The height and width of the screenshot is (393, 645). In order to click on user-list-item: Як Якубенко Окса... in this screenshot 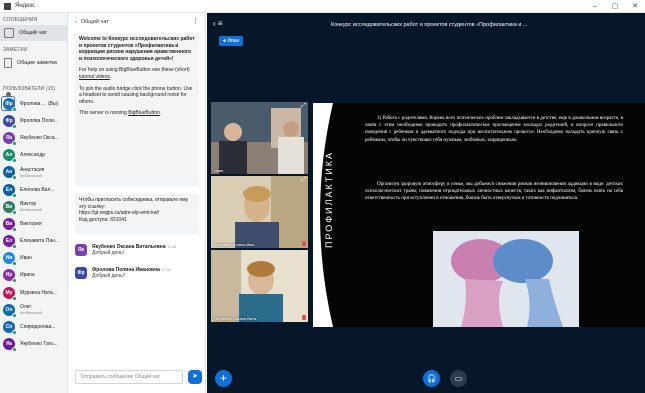, I will do `click(33, 137)`.